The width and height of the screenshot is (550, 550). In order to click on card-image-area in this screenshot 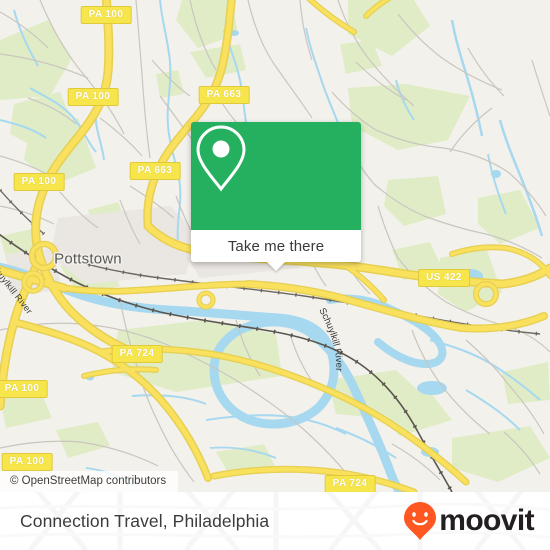, I will do `click(276, 176)`.